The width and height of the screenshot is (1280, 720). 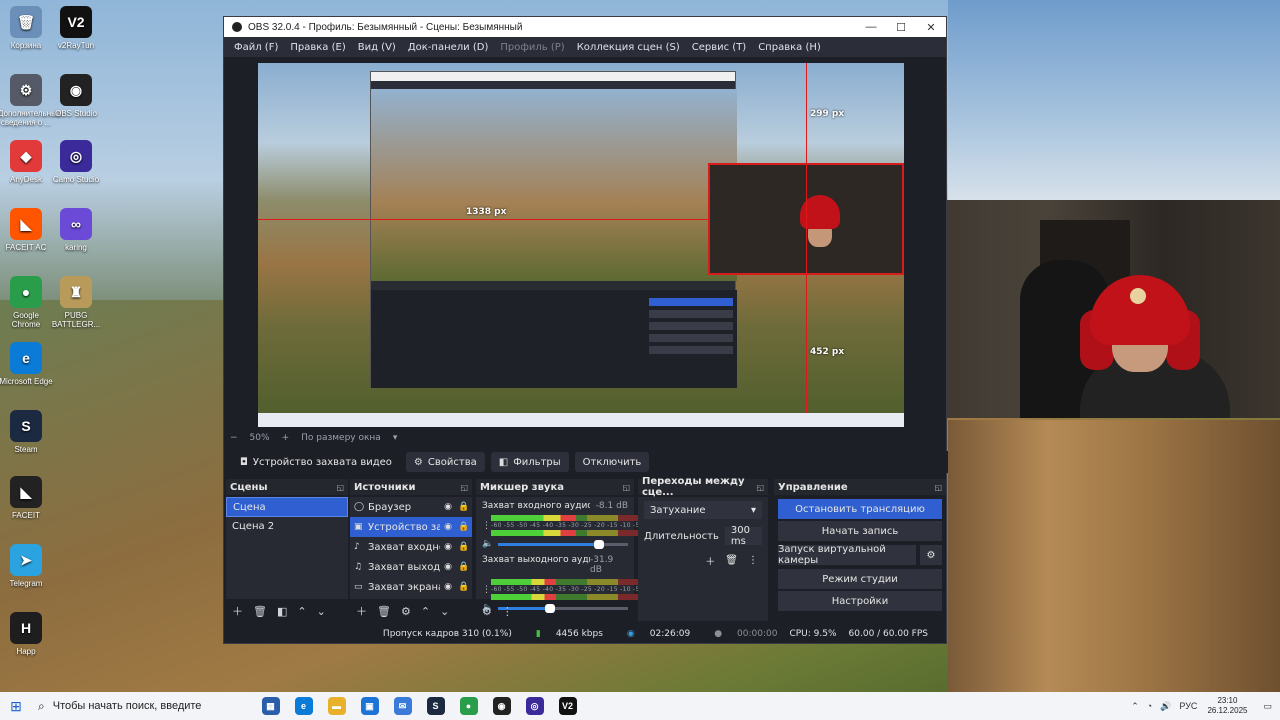 I want to click on taskbar-search: ⌕ Чтобы начать поиск, введите, so click(x=143, y=706).